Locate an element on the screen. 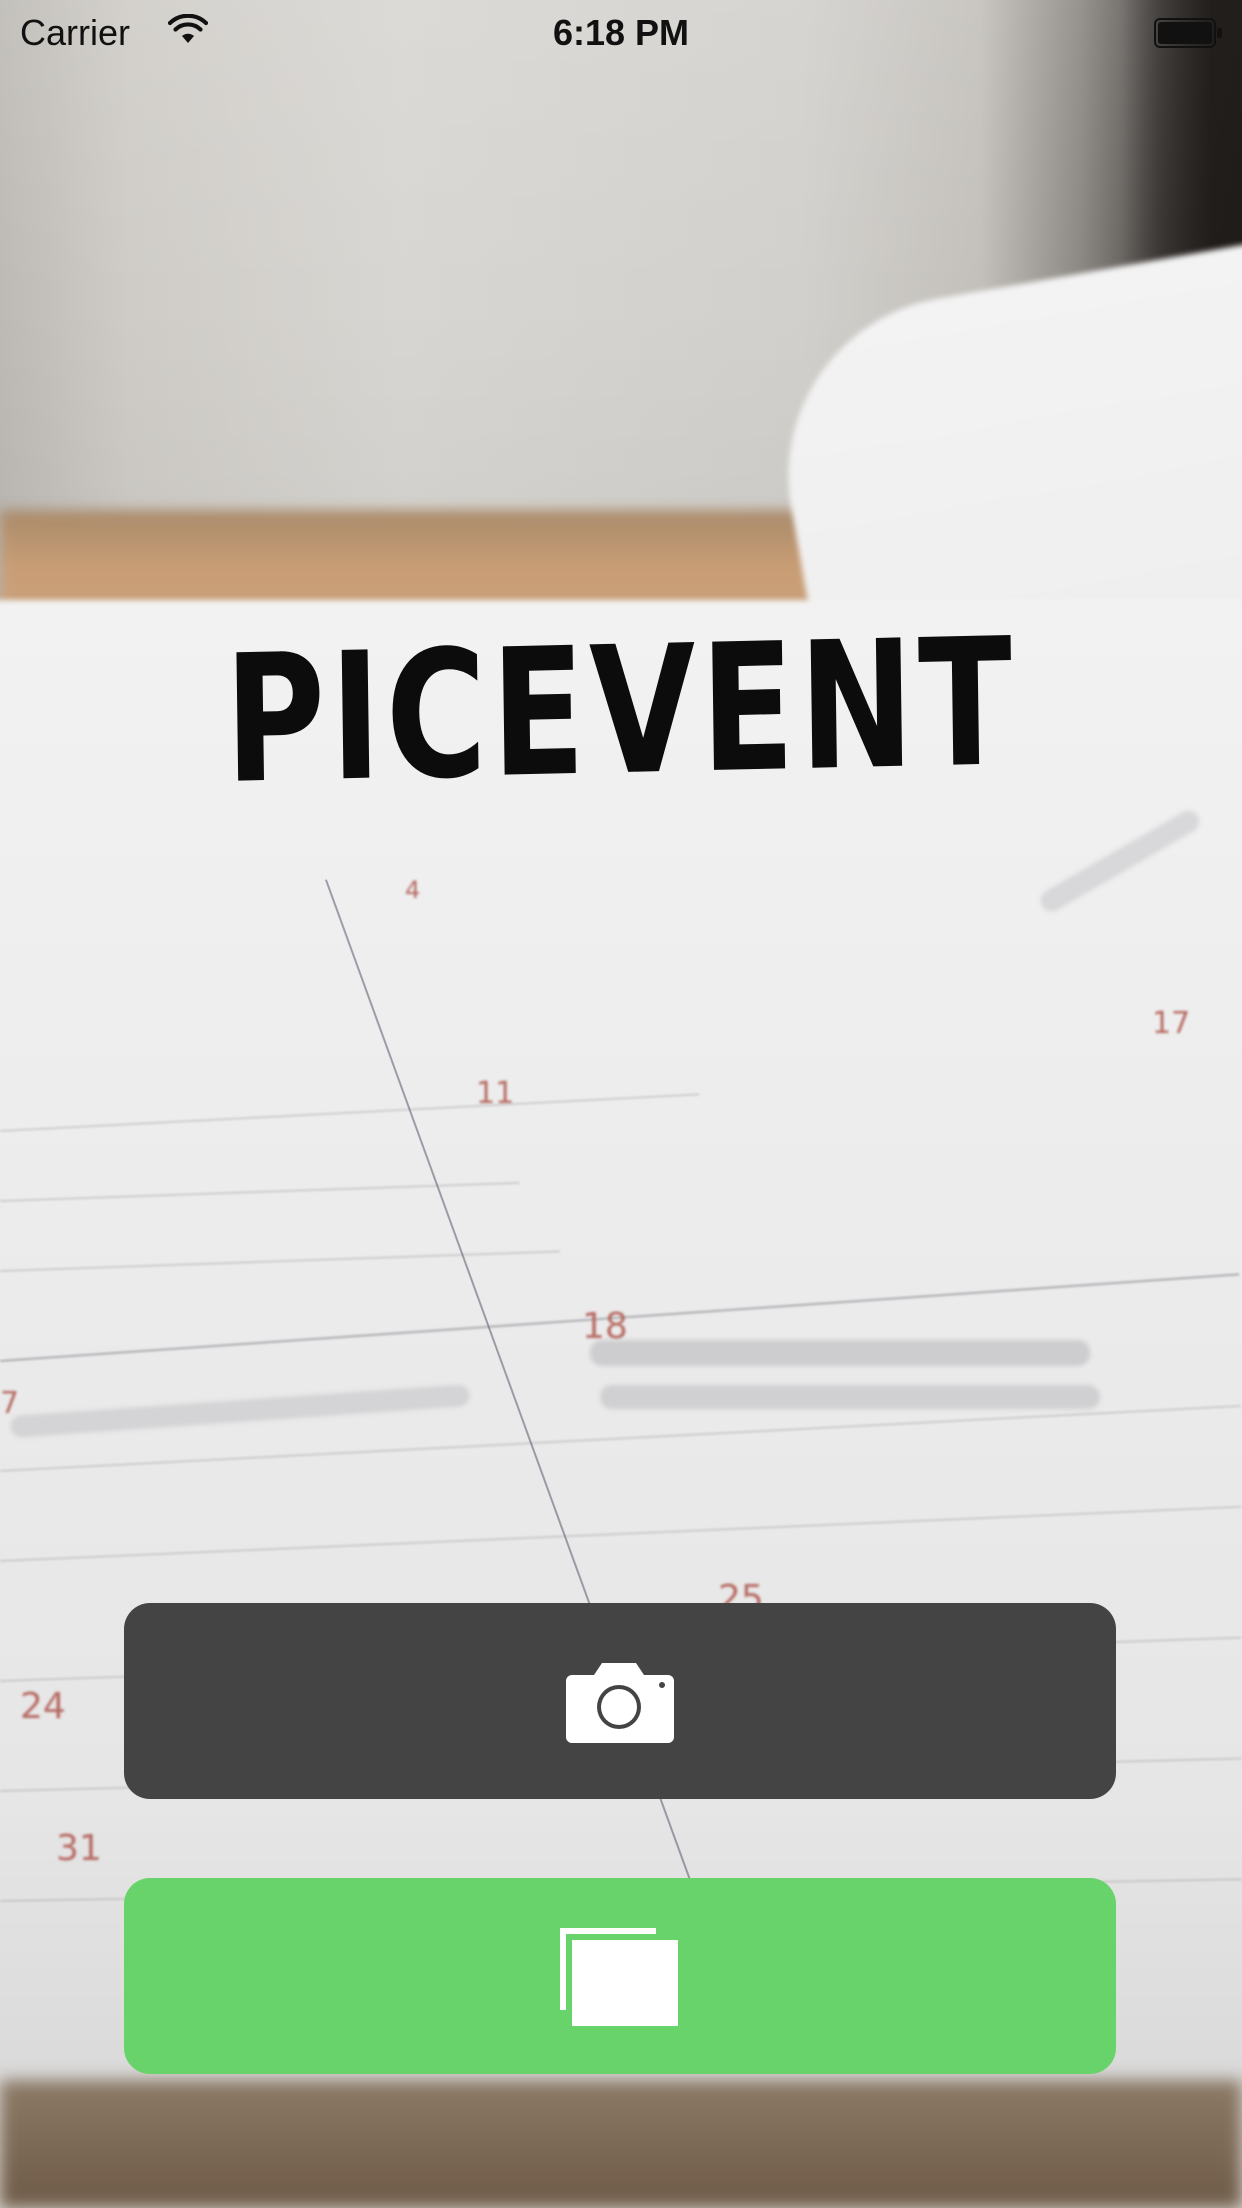 This screenshot has width=1242, height=2208. battery-icon is located at coordinates (1188, 33).